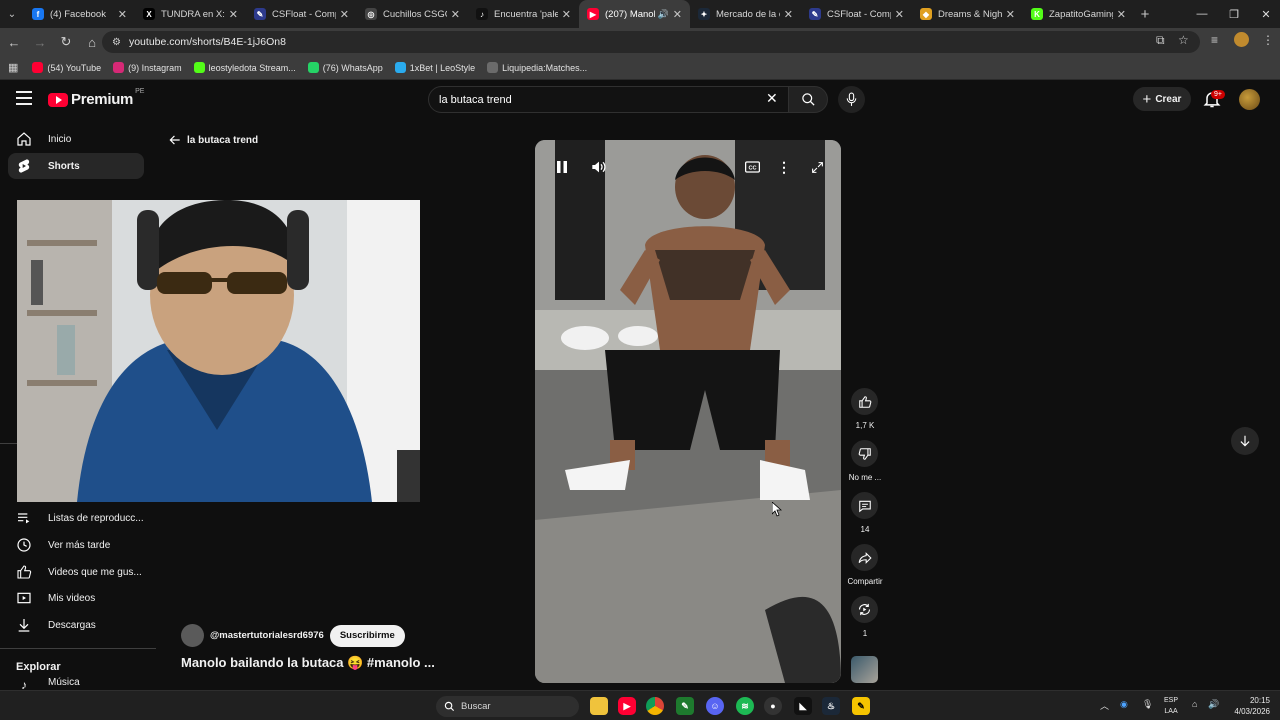 The image size is (1280, 720). What do you see at coordinates (610, 99) in the screenshot?
I see `search-input: la butaca trend` at bounding box center [610, 99].